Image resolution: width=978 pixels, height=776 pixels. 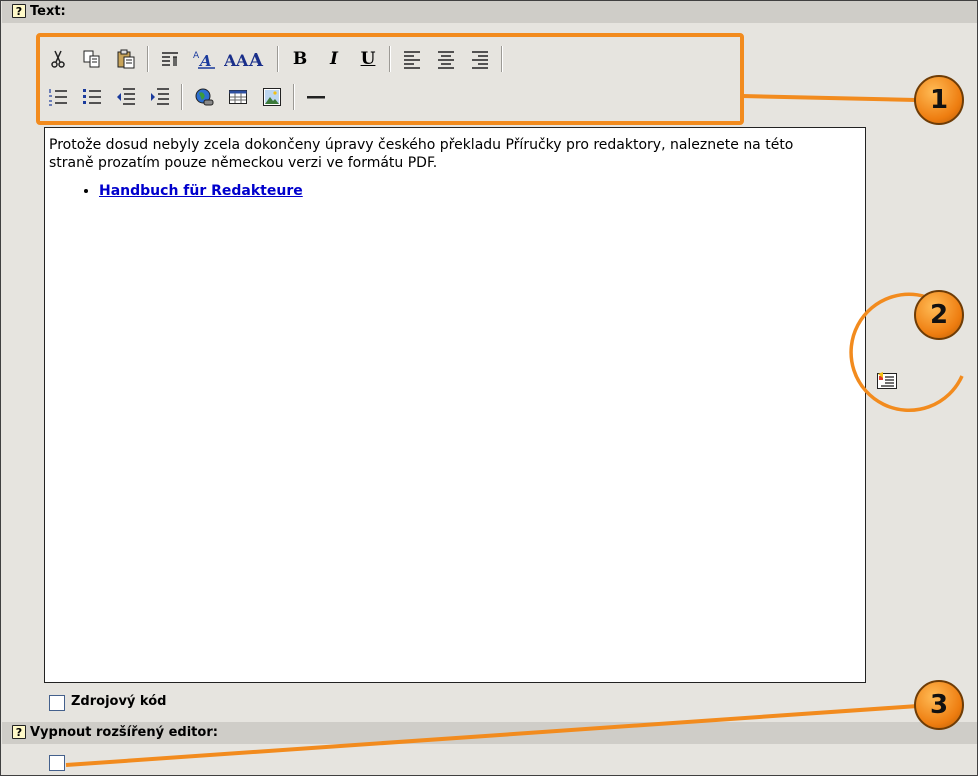 I want to click on extended-editor-header: ? Vypnout rozšířený editor:, so click(x=489, y=733).